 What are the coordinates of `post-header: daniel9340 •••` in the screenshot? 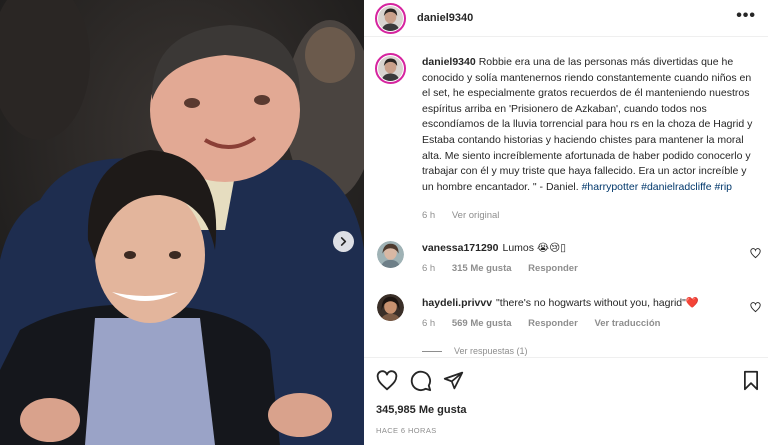 It's located at (566, 18).